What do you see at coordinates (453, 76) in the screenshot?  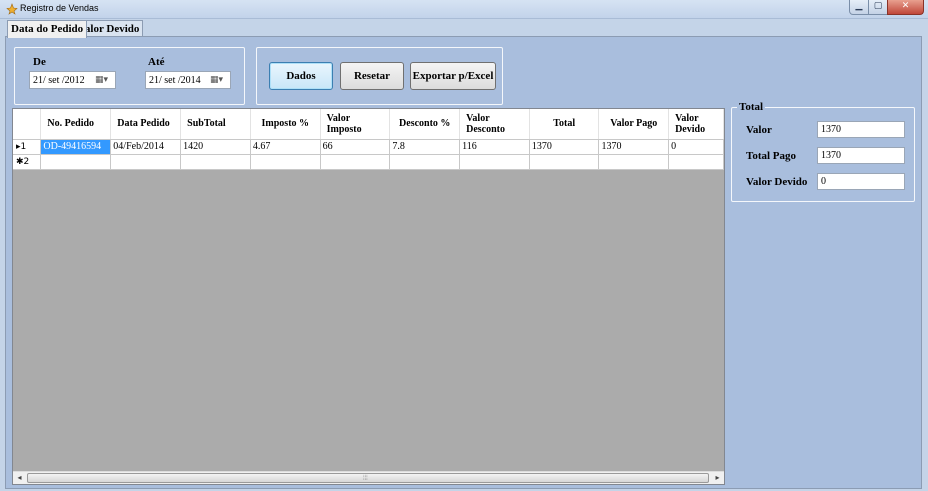 I see `export-excel-button: Exportar p/Excel` at bounding box center [453, 76].